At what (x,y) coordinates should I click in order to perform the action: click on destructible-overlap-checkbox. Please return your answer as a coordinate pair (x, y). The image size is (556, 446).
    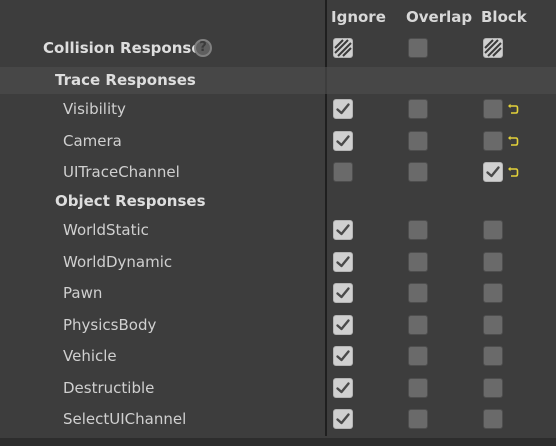
    Looking at the image, I should click on (418, 387).